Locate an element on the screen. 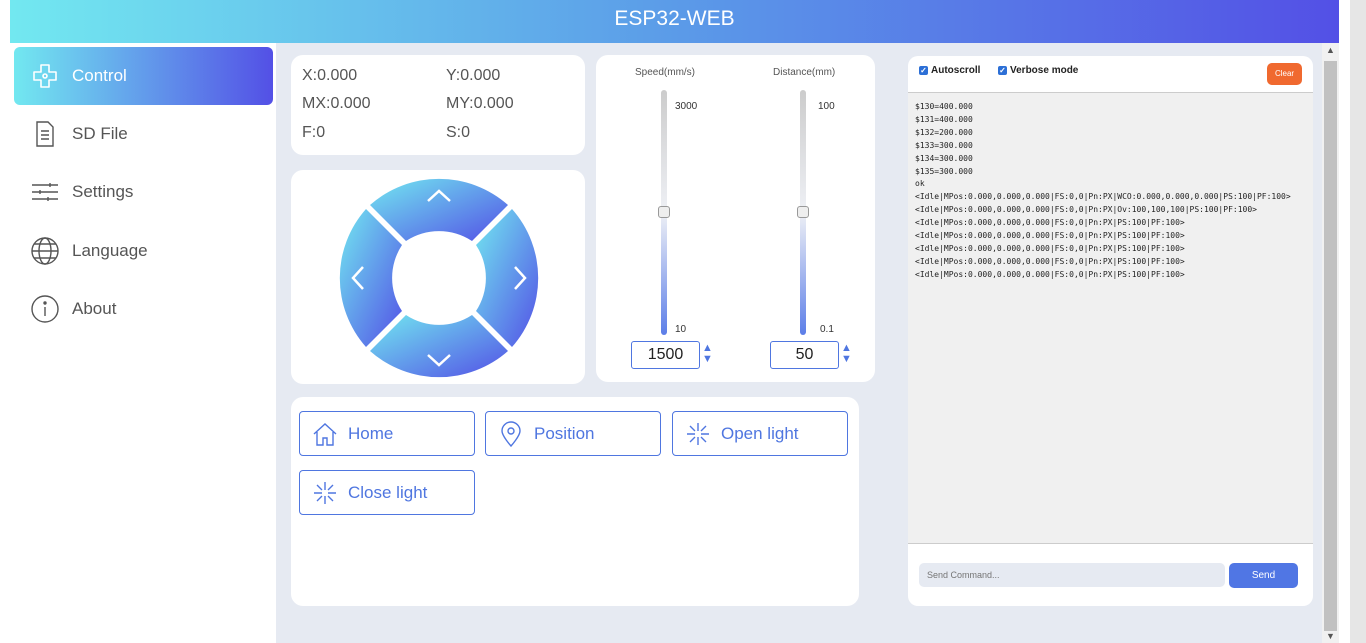 The height and width of the screenshot is (643, 1366). console-line: $131=400.000 is located at coordinates (944, 119).